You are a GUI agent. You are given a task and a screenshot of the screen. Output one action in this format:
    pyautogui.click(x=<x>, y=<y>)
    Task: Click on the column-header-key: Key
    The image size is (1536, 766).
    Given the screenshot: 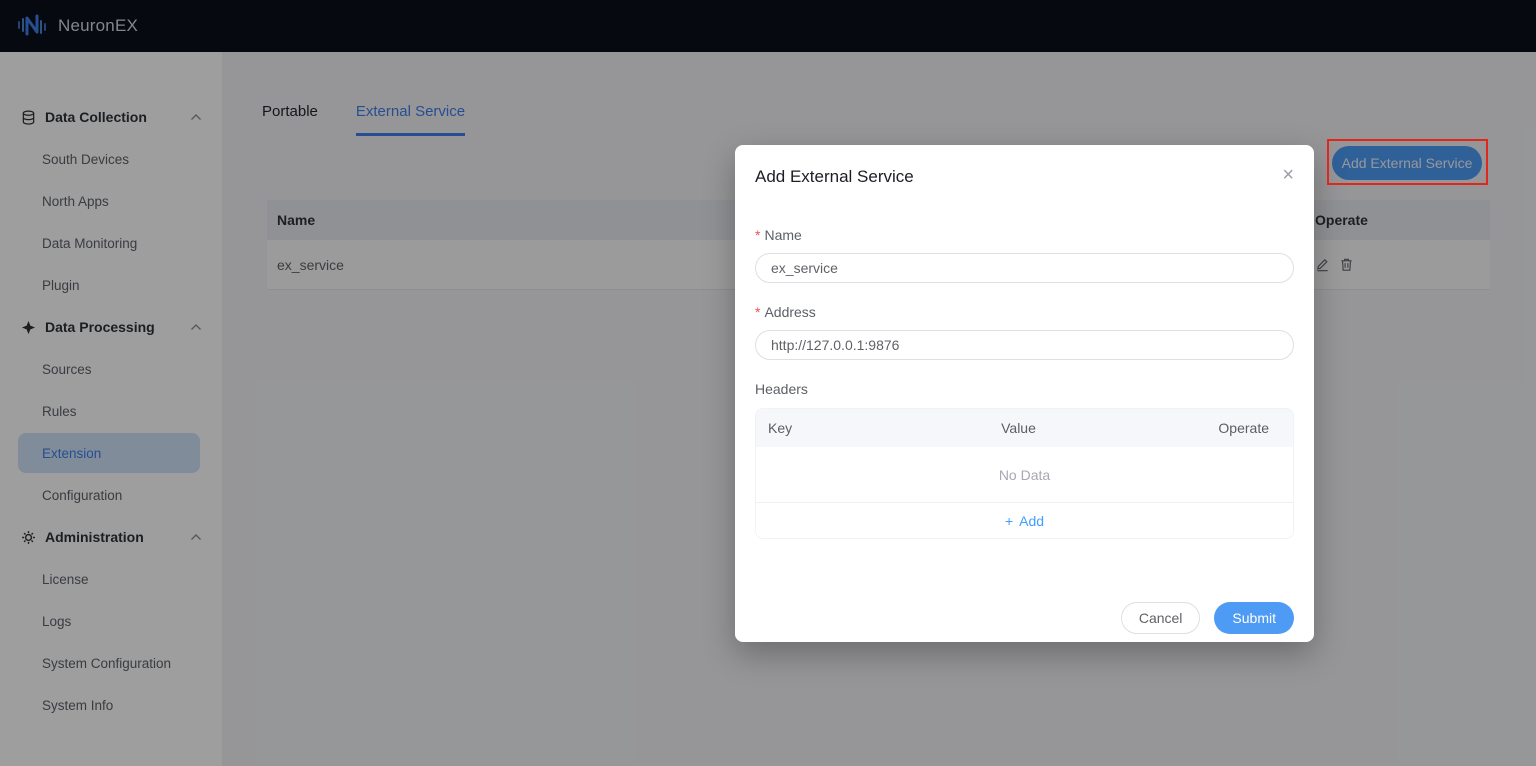 What is the action you would take?
    pyautogui.click(x=780, y=428)
    